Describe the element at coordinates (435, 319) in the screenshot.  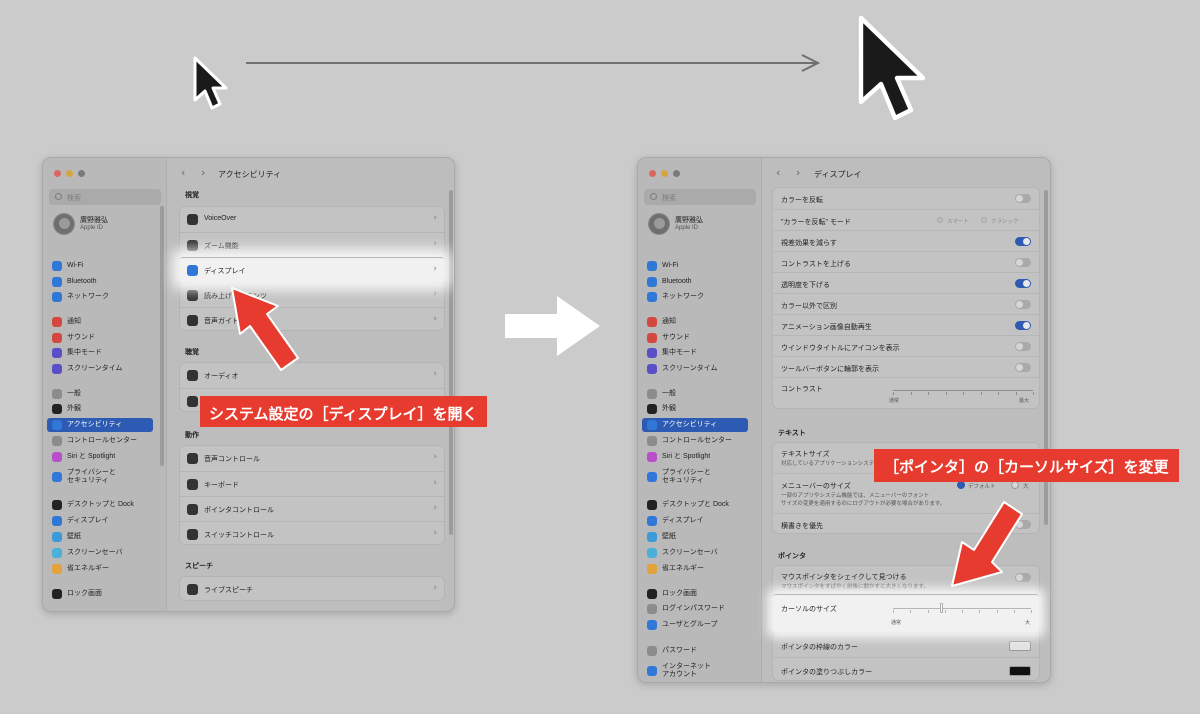
I see `chevron-right-icon: ›` at that location.